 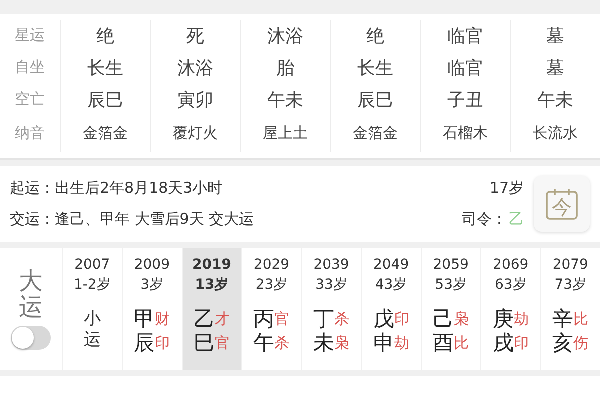 What do you see at coordinates (196, 100) in the screenshot?
I see `table-cell-text: 寅卯` at bounding box center [196, 100].